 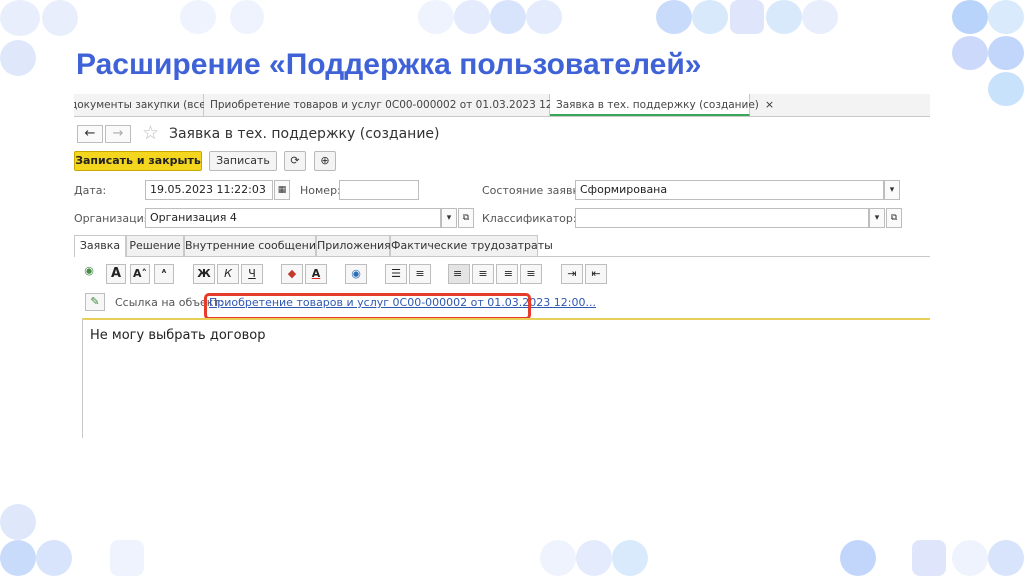 I want to click on indent-decrease-icon: ⇤, so click(x=596, y=274).